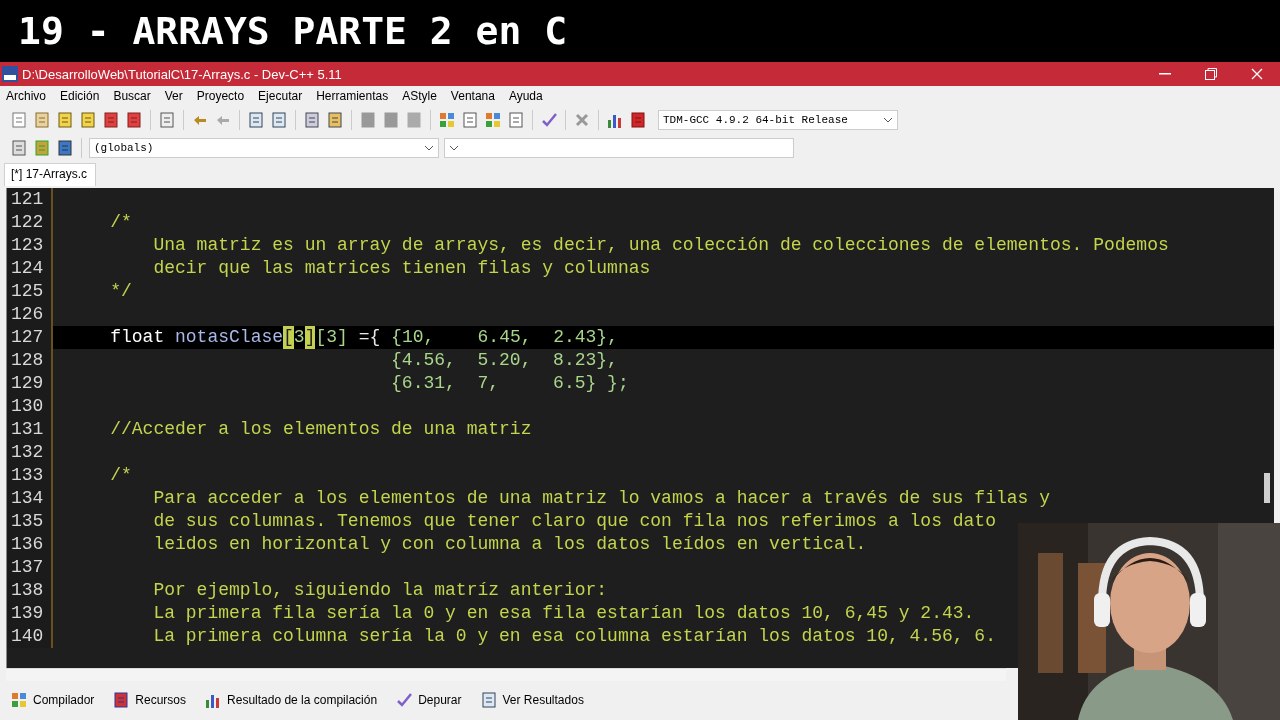 This screenshot has height=720, width=1280. I want to click on menu-item: Proyecto, so click(224, 96).